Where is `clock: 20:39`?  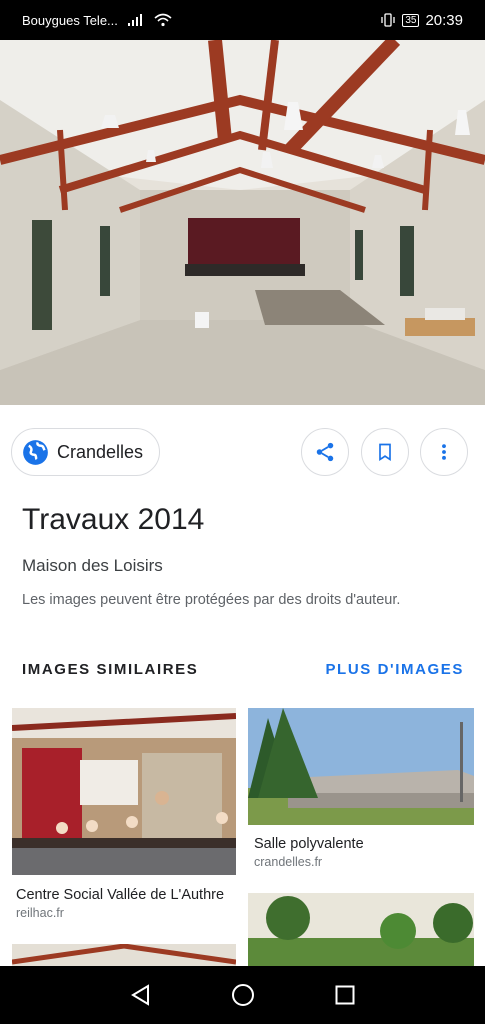
clock: 20:39 is located at coordinates (444, 20).